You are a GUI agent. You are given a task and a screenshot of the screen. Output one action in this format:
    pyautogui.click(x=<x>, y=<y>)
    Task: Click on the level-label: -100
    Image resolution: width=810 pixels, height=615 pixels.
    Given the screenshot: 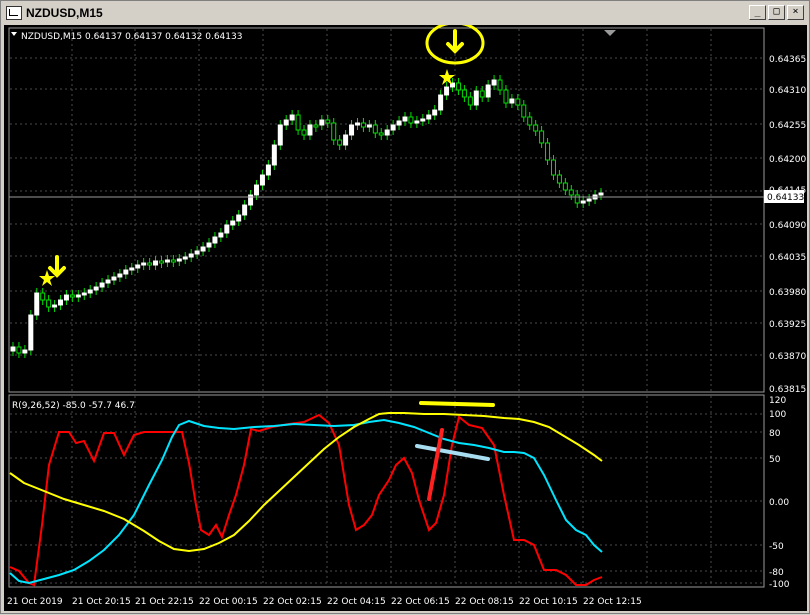 What is the action you would take?
    pyautogui.click(x=779, y=585)
    